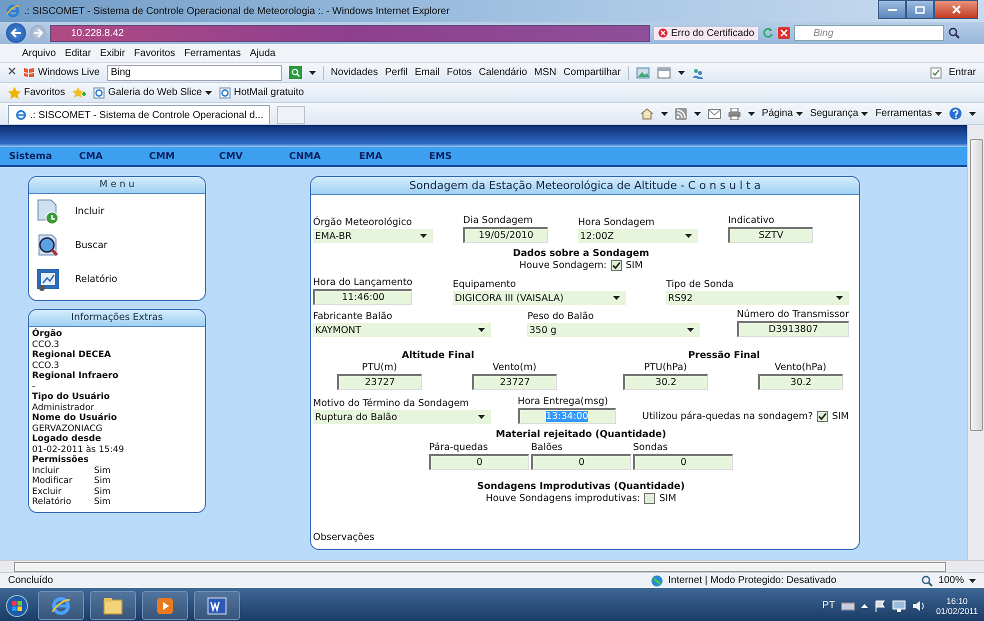 The image size is (984, 621). What do you see at coordinates (539, 298) in the screenshot?
I see `dropdown: DIGICORA III (VAISALA)` at bounding box center [539, 298].